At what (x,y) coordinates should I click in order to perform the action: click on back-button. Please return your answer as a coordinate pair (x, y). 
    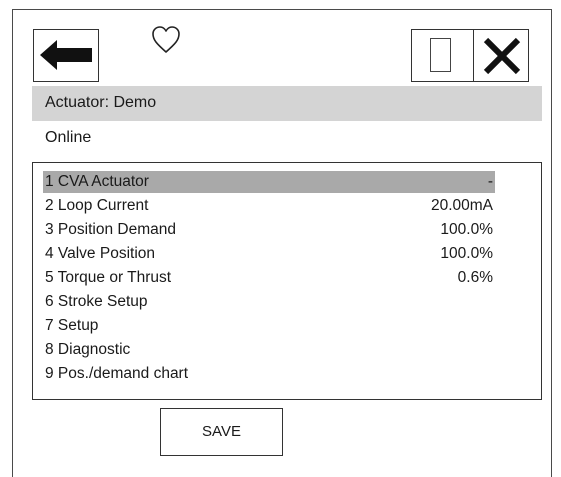
    Looking at the image, I should click on (66, 55).